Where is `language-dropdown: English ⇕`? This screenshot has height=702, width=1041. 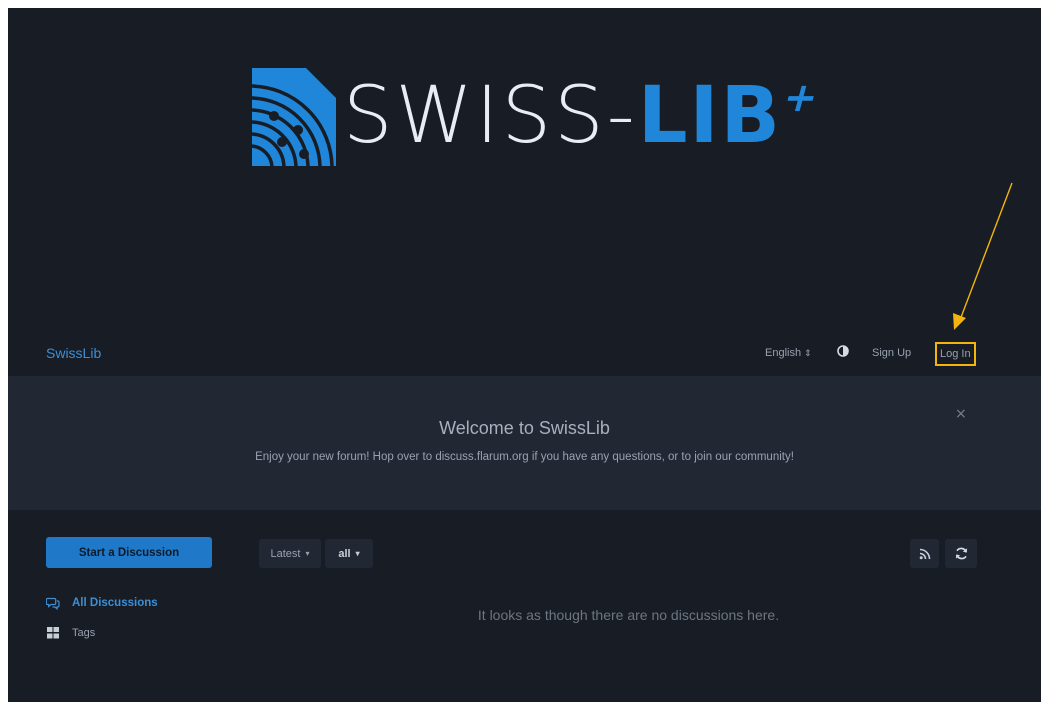 language-dropdown: English ⇕ is located at coordinates (788, 353).